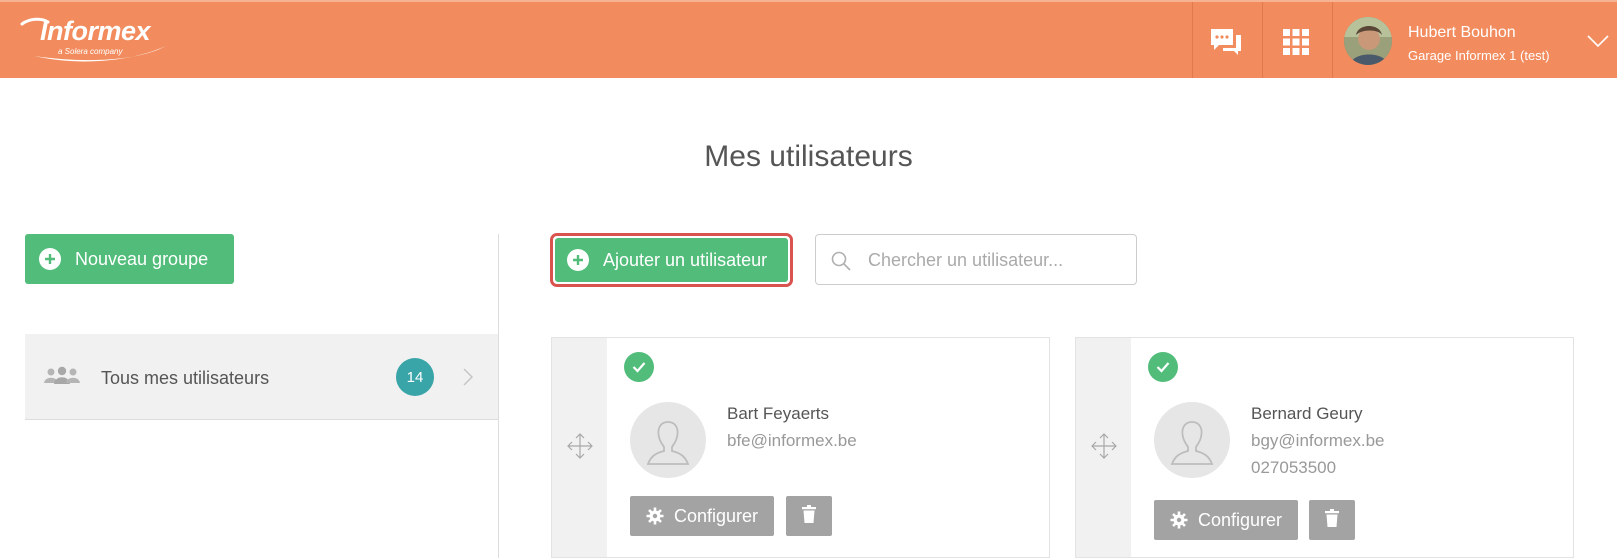 This screenshot has height=558, width=1617. Describe the element at coordinates (808, 156) in the screenshot. I see `page-title: Mes utilisateurs` at that location.